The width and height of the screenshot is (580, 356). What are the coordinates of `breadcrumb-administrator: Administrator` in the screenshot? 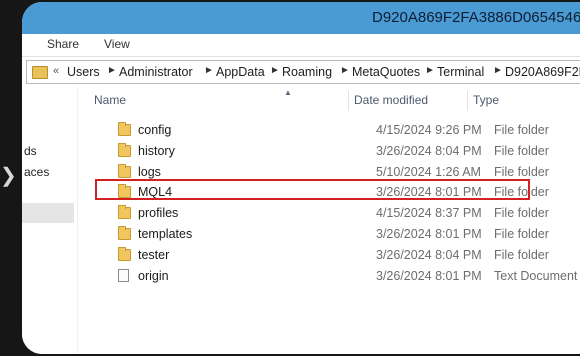 It's located at (156, 72).